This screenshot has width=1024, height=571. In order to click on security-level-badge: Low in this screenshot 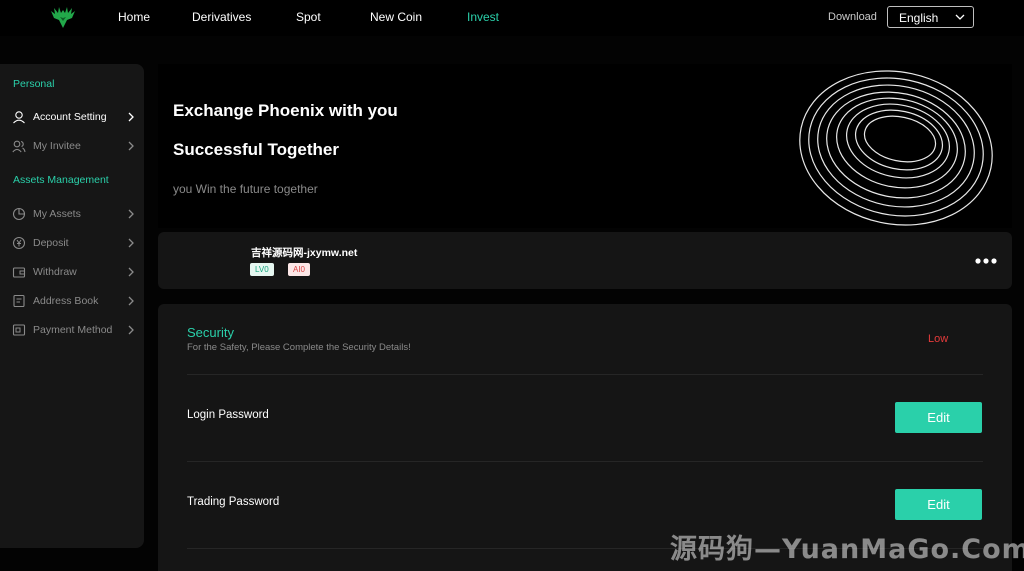, I will do `click(938, 339)`.